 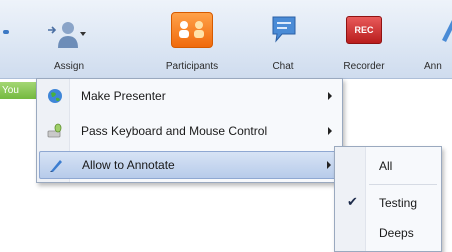 I want to click on submenu-item-testing: ✔ Testing, so click(x=388, y=203).